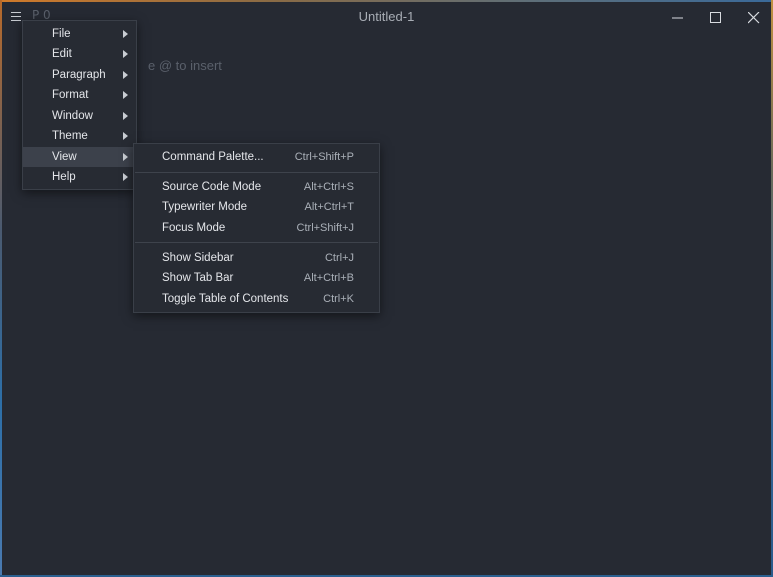 The height and width of the screenshot is (577, 773). I want to click on menu-item-focus-mode: Focus Mode Ctrl+Shift+J, so click(256, 228).